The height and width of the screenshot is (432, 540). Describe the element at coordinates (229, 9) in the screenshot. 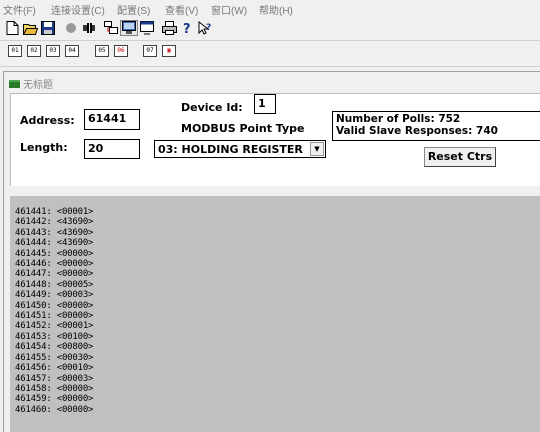

I see `menu-window: 窗口(W)` at that location.